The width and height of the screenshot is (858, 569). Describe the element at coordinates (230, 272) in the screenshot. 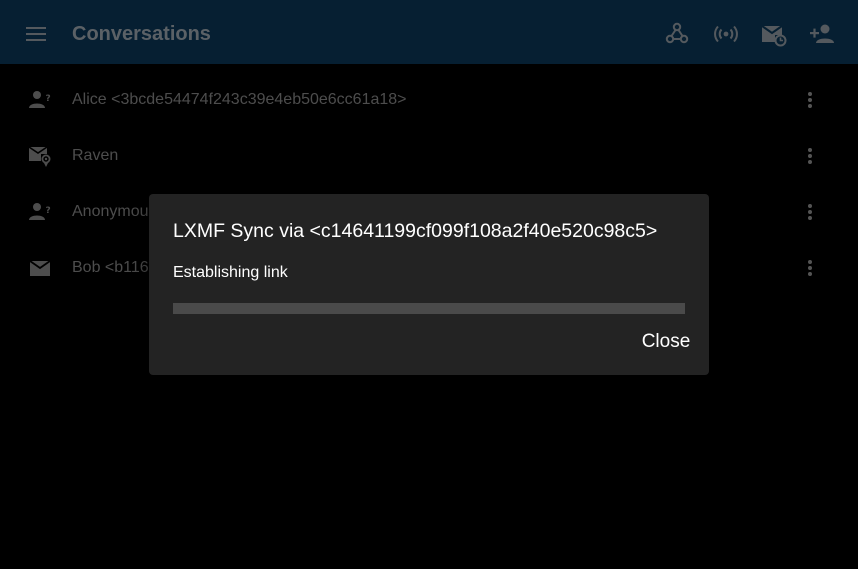

I see `sync-status-text: Establishing link` at that location.